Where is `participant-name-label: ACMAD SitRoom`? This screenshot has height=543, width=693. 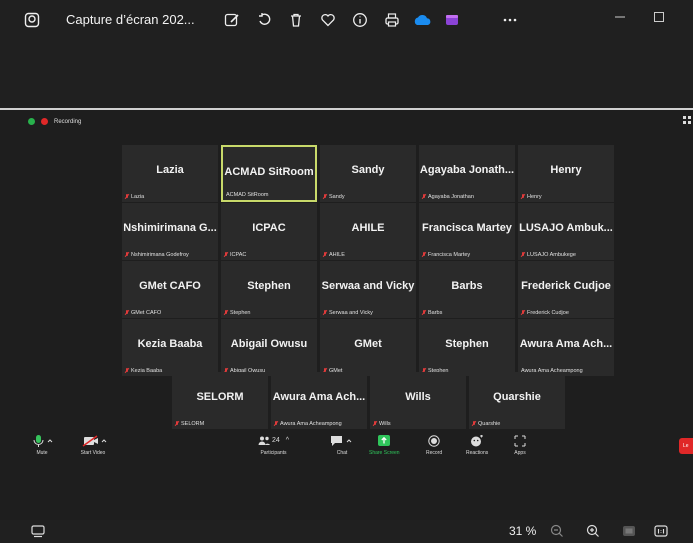 participant-name-label: ACMAD SitRoom is located at coordinates (247, 195).